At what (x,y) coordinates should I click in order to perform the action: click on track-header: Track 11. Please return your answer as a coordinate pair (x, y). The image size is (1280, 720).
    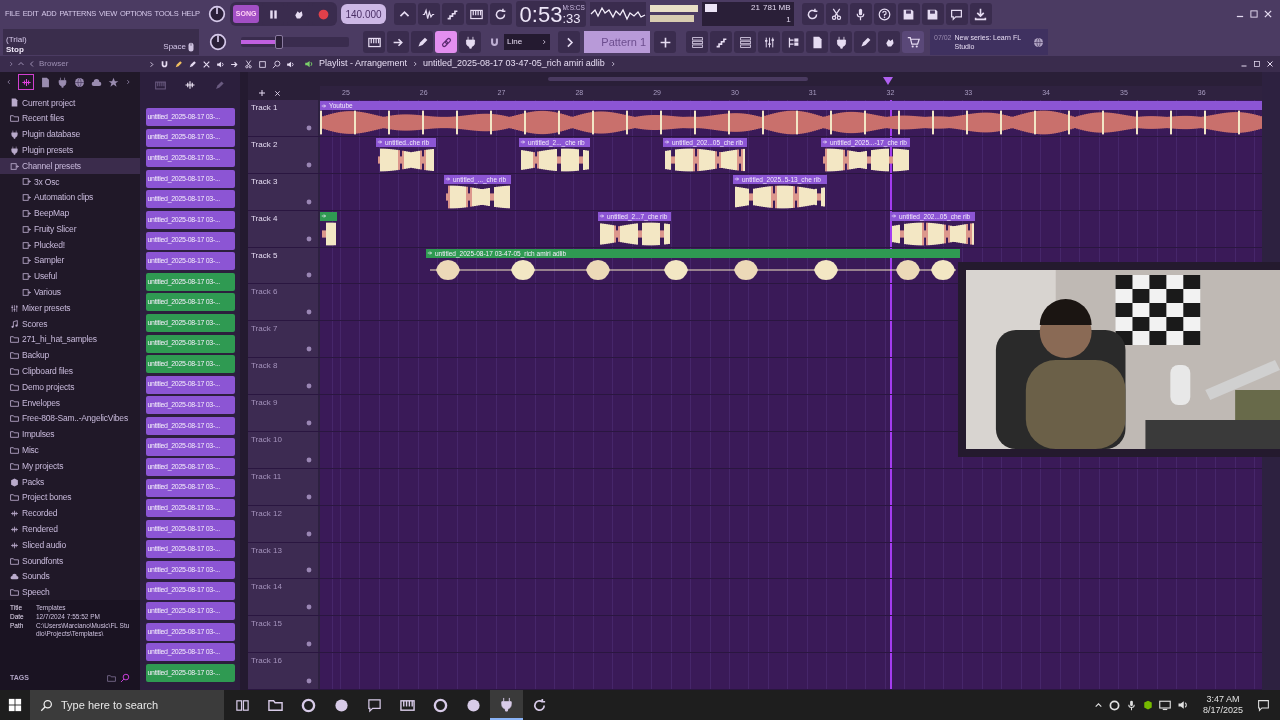
    Looking at the image, I should click on (283, 486).